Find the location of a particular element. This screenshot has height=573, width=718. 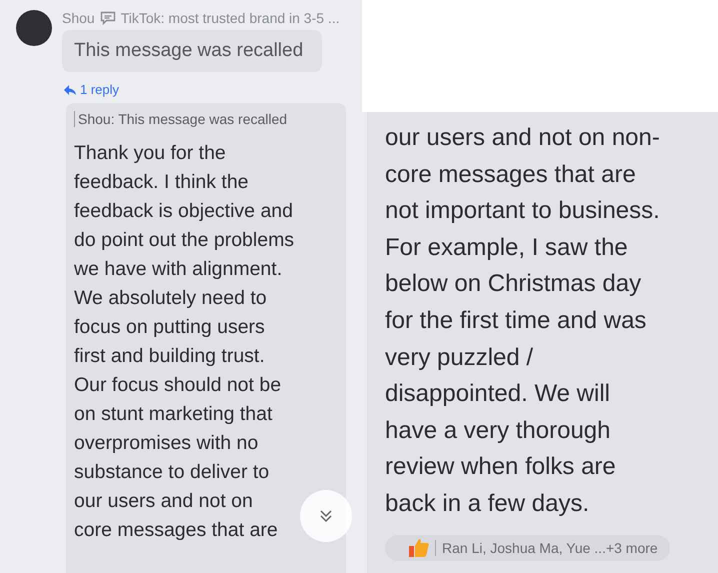

recalled-message: This message was recalled is located at coordinates (192, 51).